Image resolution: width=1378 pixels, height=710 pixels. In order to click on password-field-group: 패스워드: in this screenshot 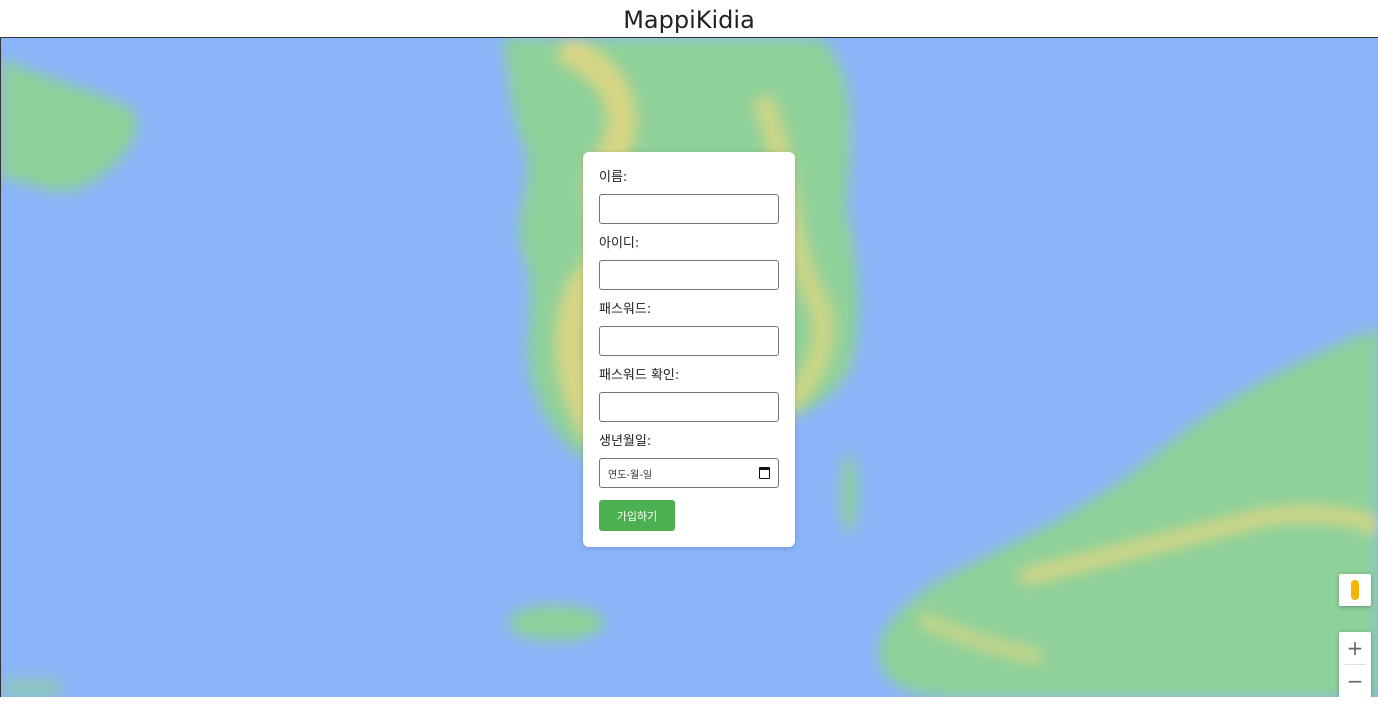, I will do `click(689, 328)`.